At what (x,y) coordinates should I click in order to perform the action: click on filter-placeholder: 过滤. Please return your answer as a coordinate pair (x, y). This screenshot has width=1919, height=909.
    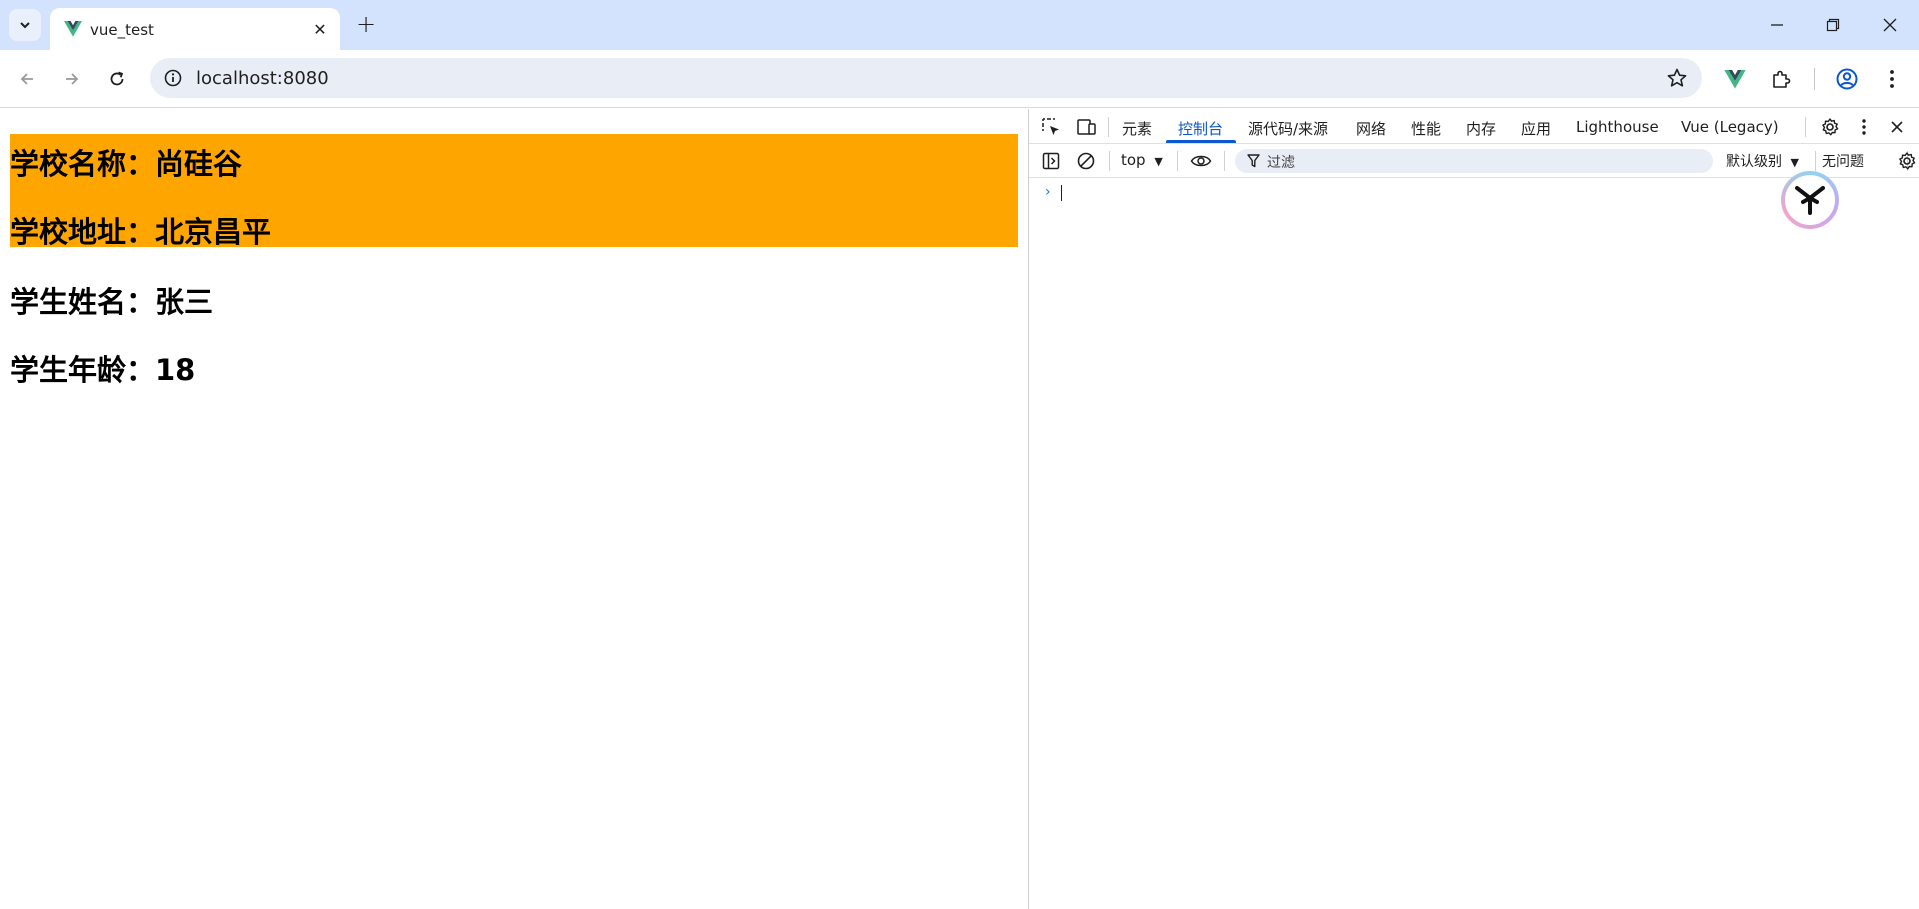
    Looking at the image, I should click on (1281, 163).